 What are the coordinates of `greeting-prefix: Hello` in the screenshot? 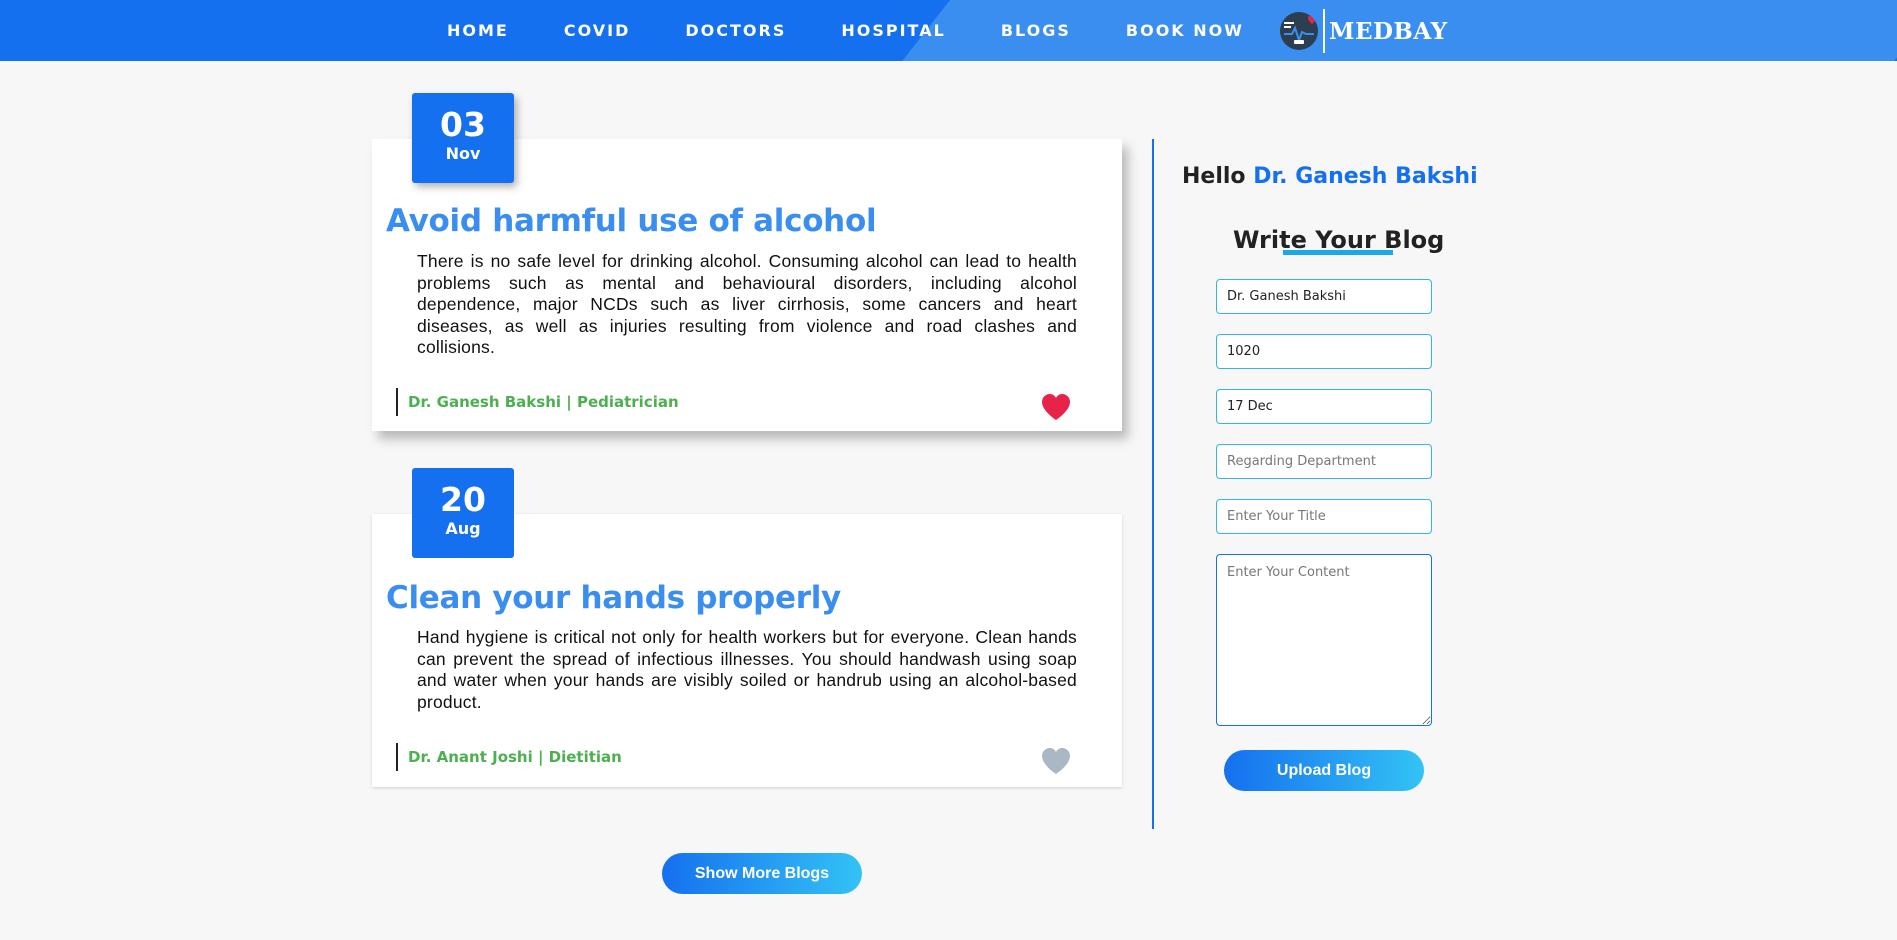 It's located at (1214, 176).